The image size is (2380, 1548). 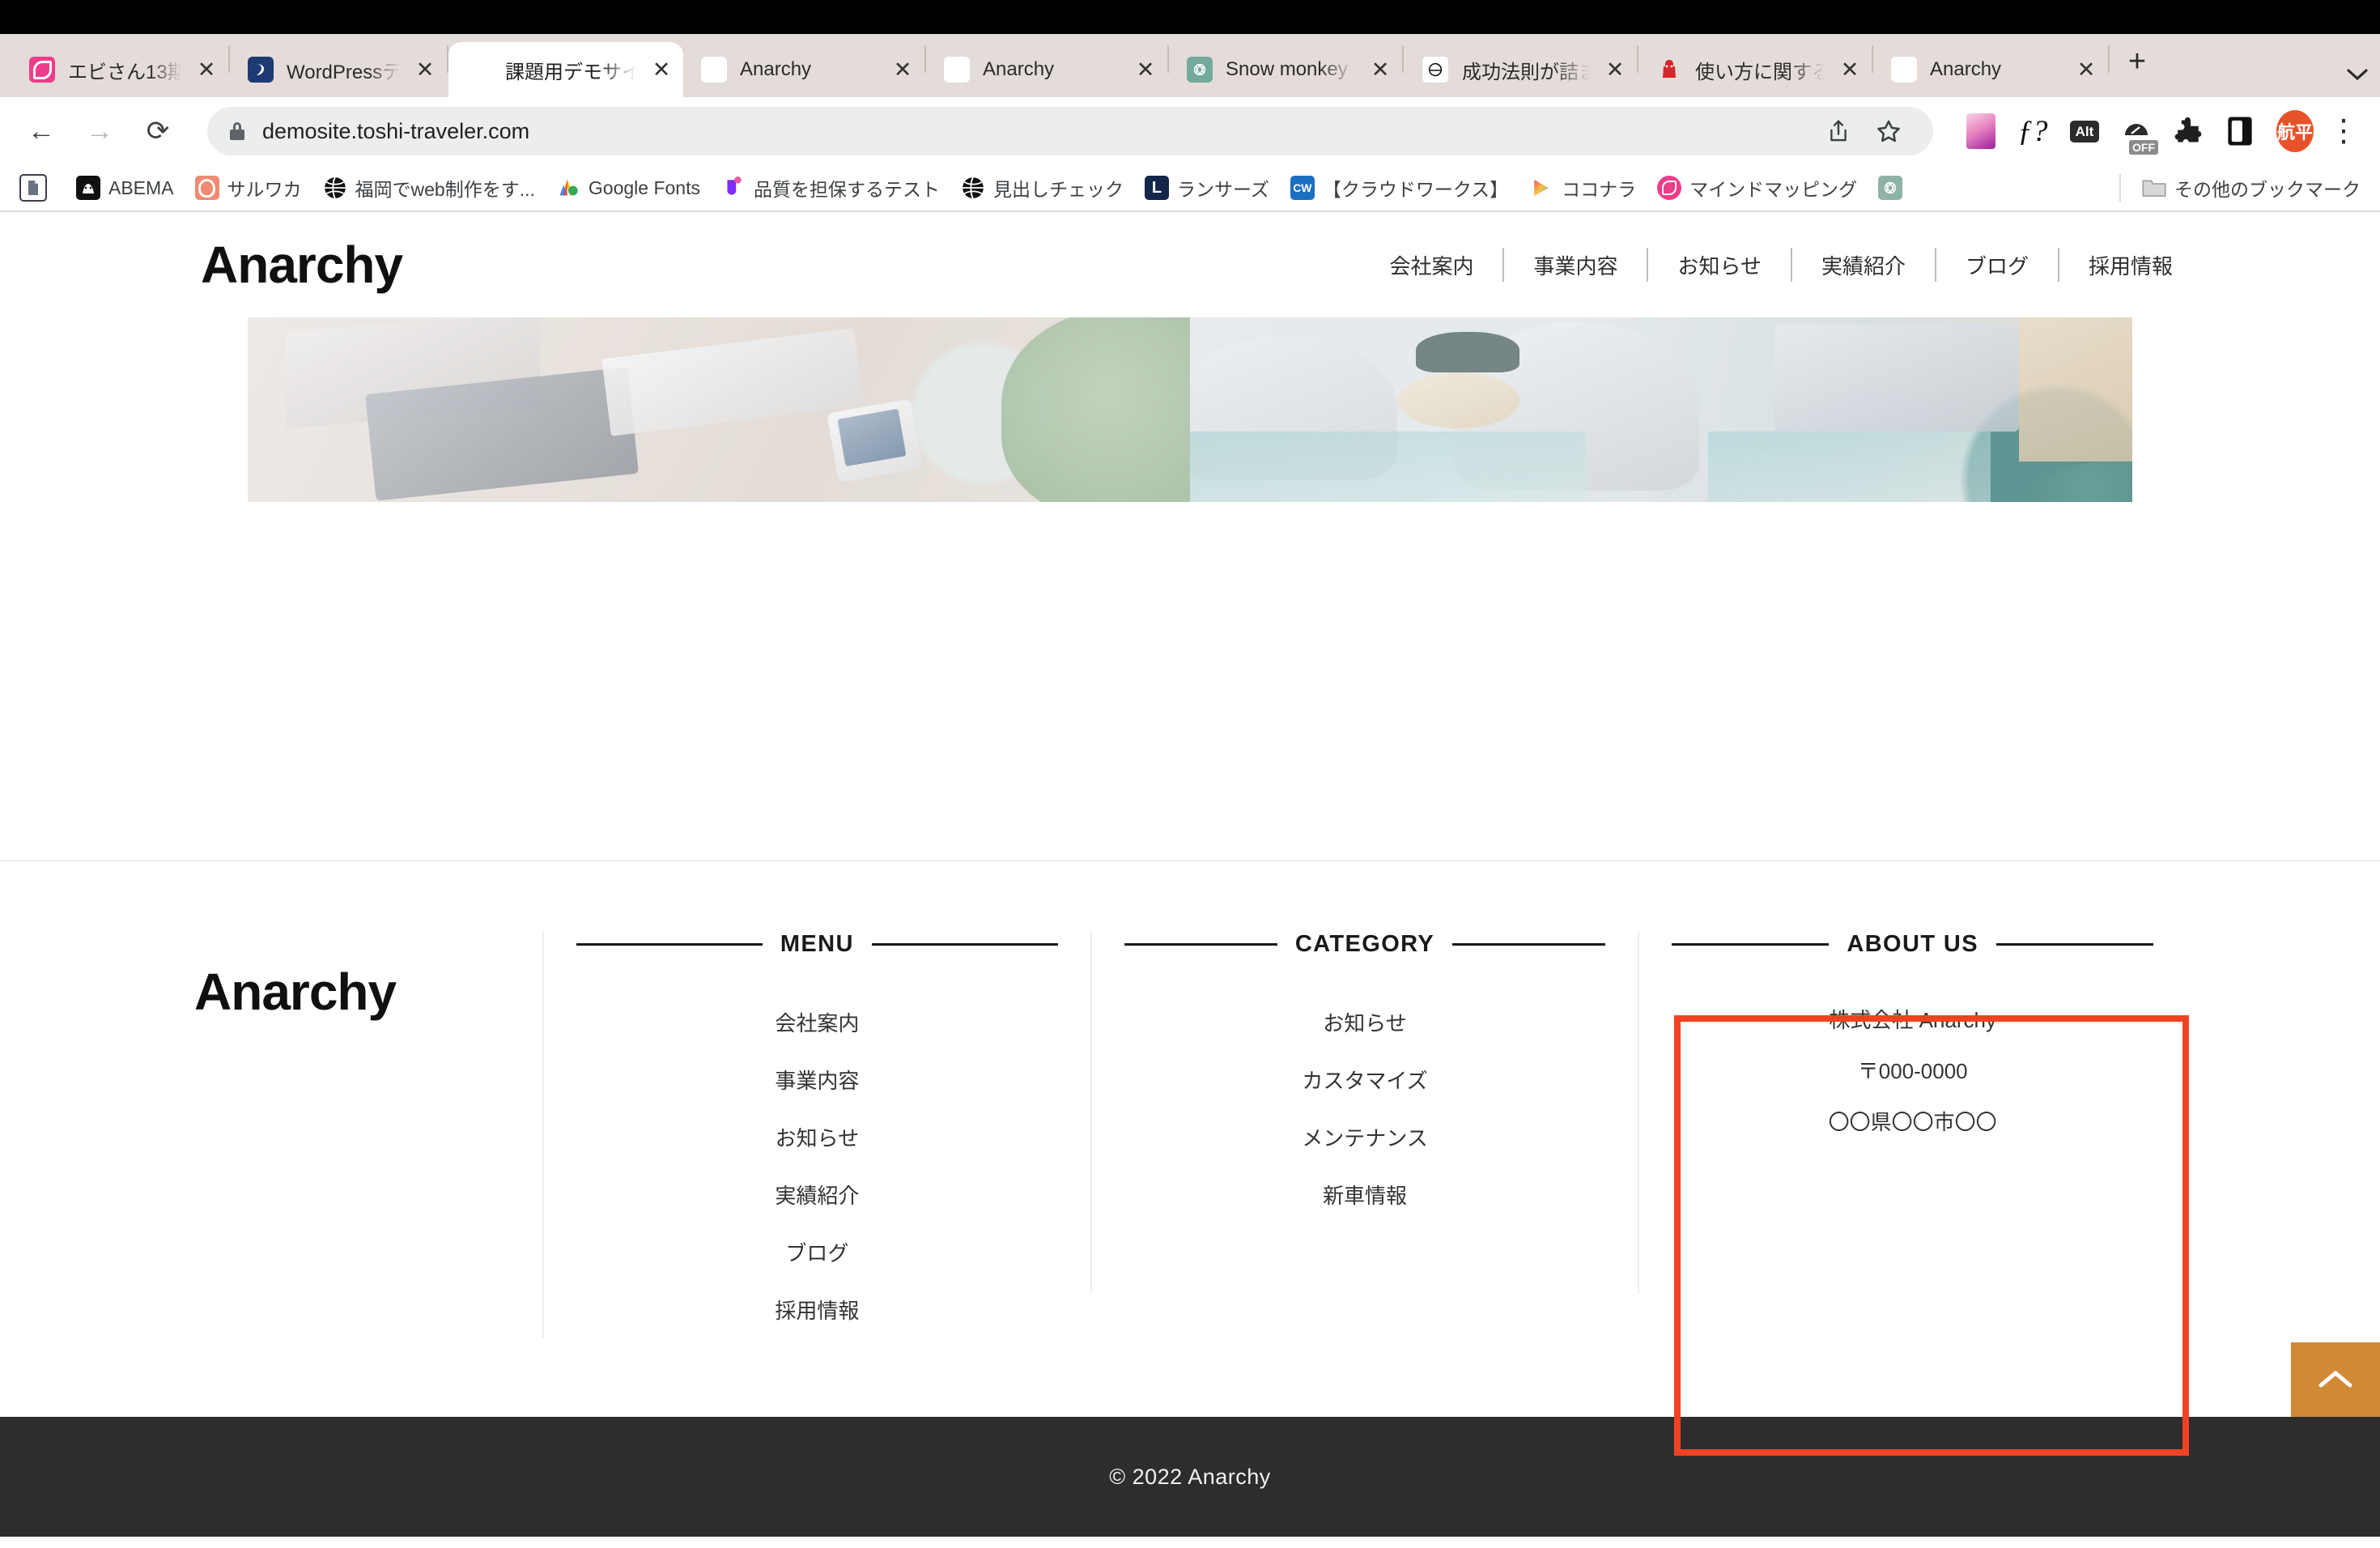 I want to click on tab-search-icon, so click(x=2358, y=75).